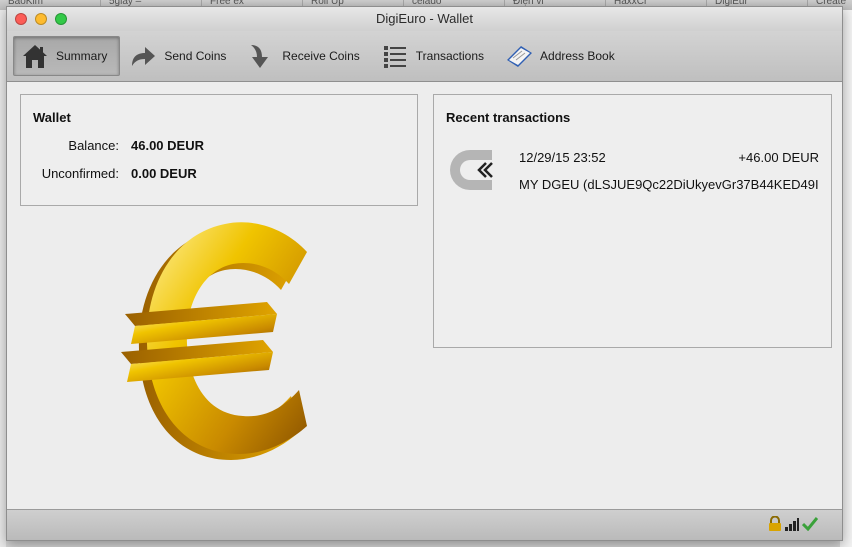 The image size is (852, 547). What do you see at coordinates (471, 170) in the screenshot?
I see `received-icon` at bounding box center [471, 170].